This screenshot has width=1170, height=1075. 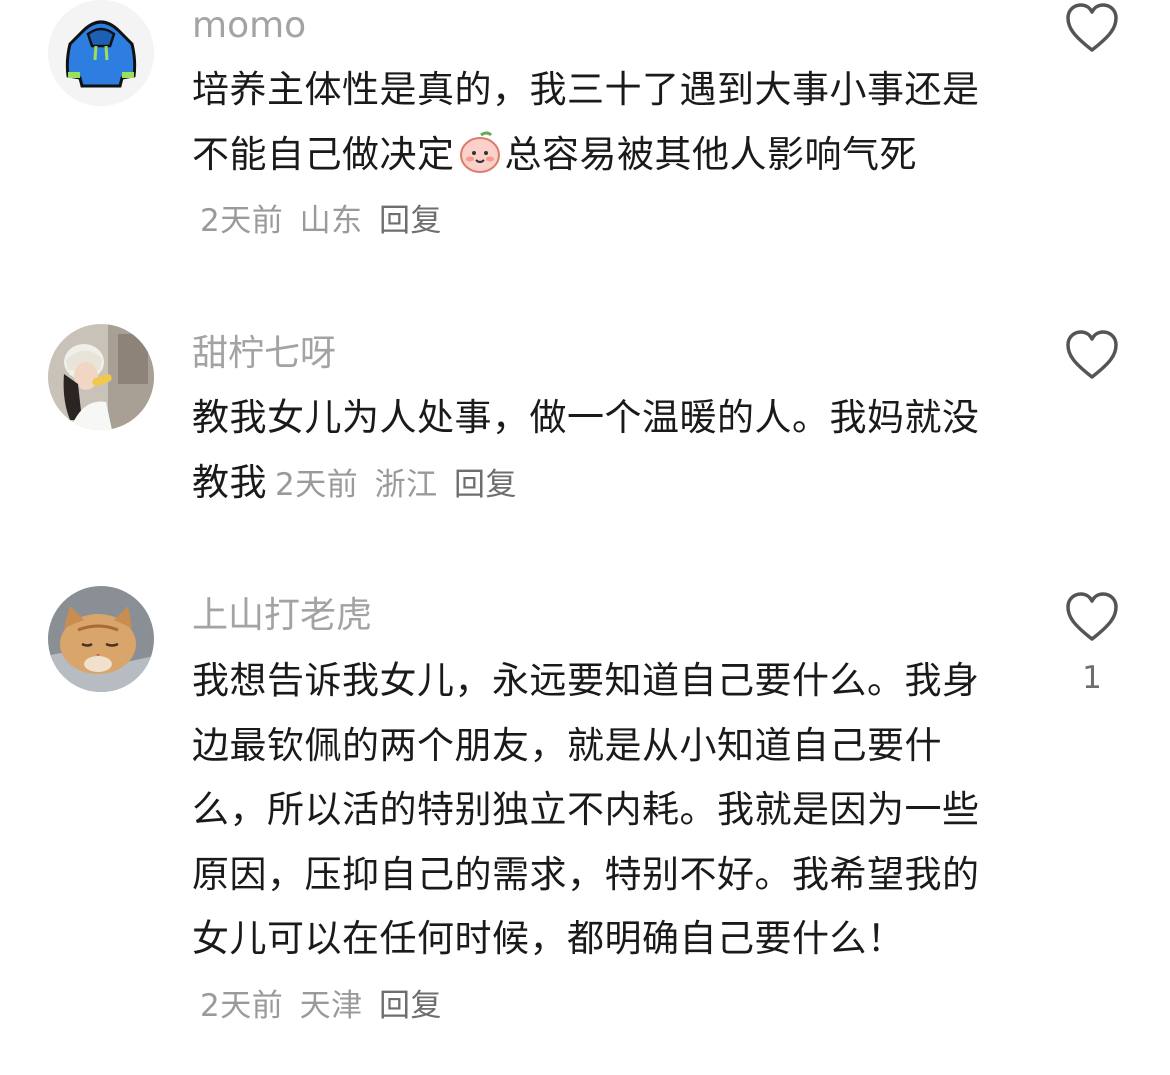 I want to click on peach-face-emoji, so click(x=479, y=152).